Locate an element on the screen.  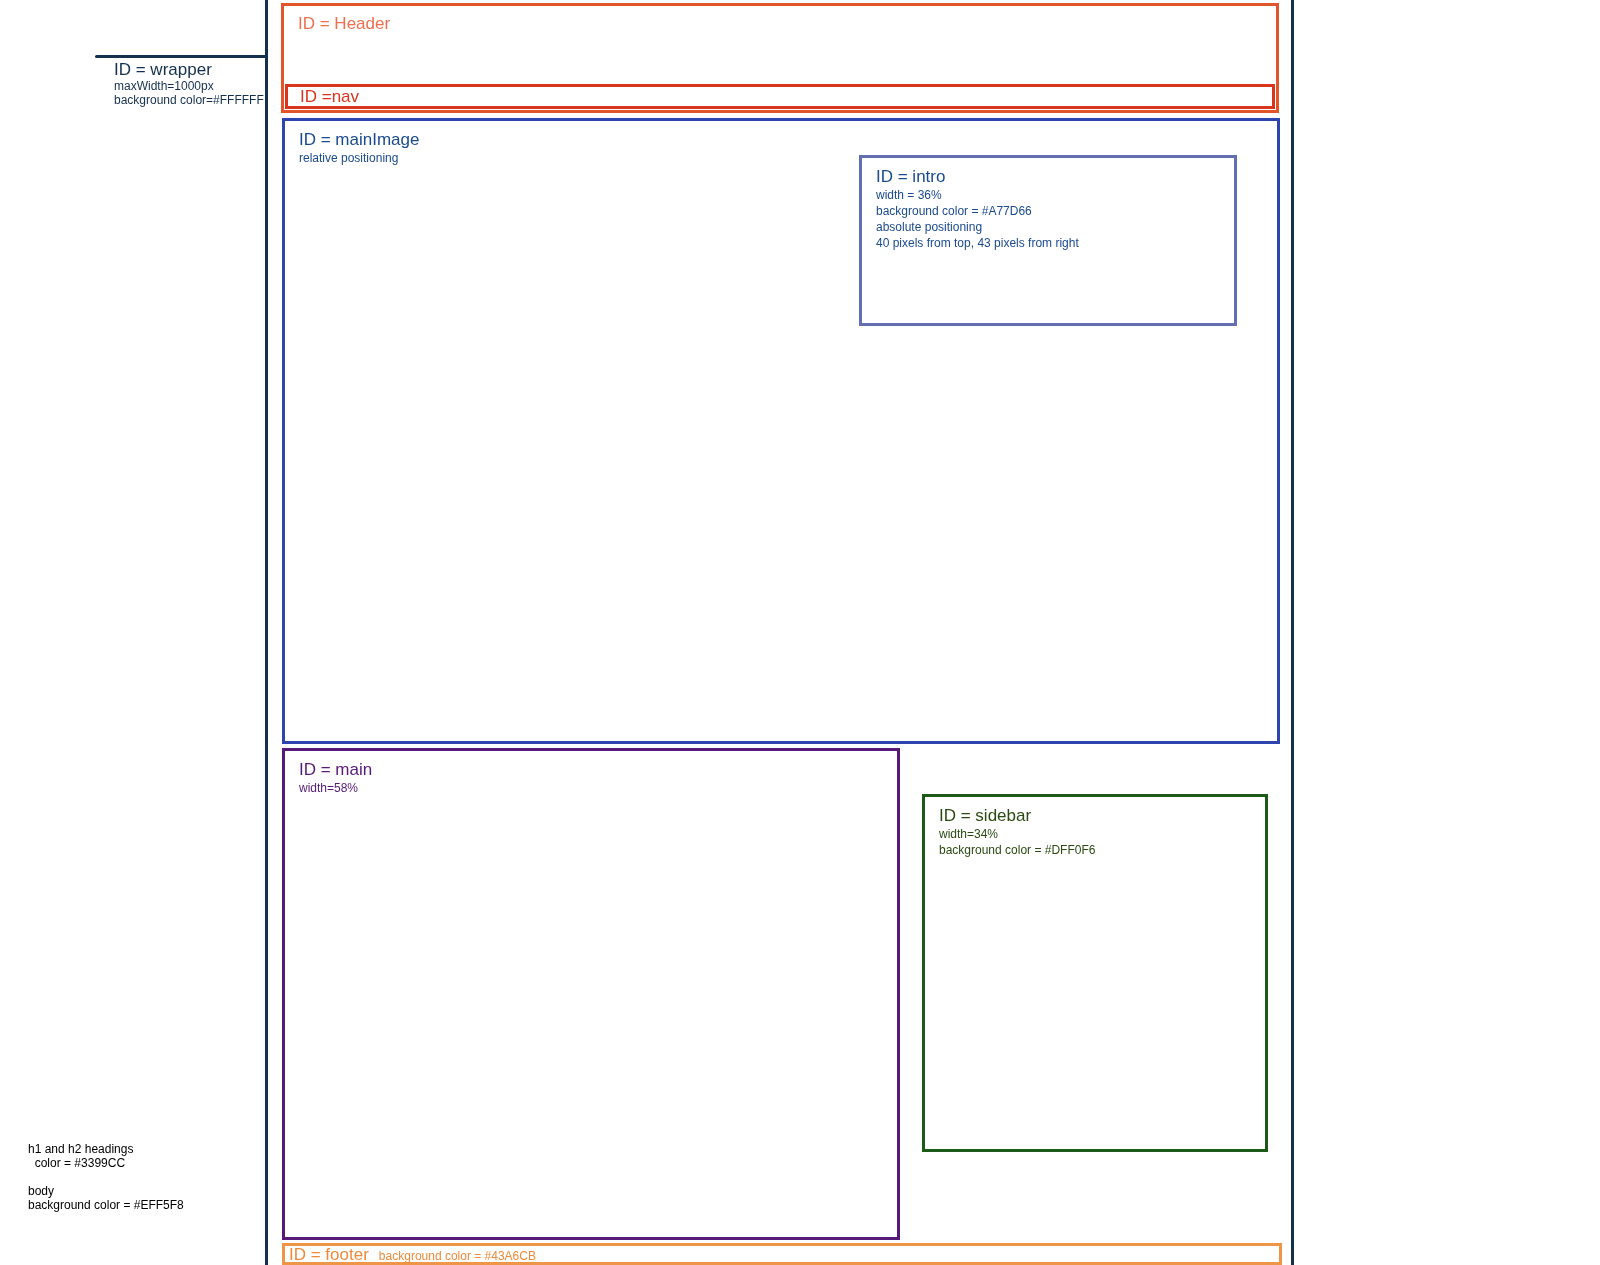
box-note: width=34% is located at coordinates (969, 834).